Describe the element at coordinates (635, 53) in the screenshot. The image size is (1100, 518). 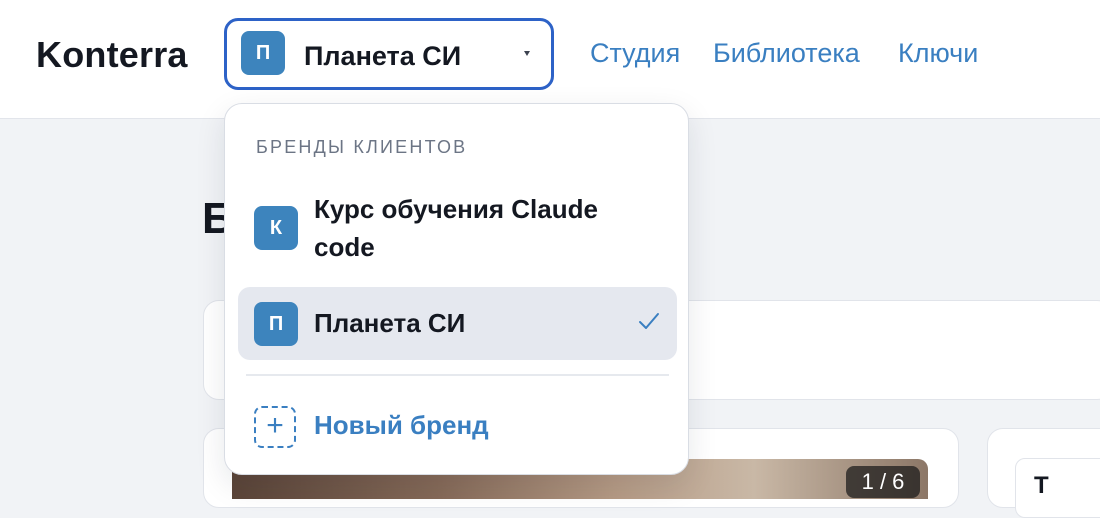
I see `nav-link-studio: Студия` at that location.